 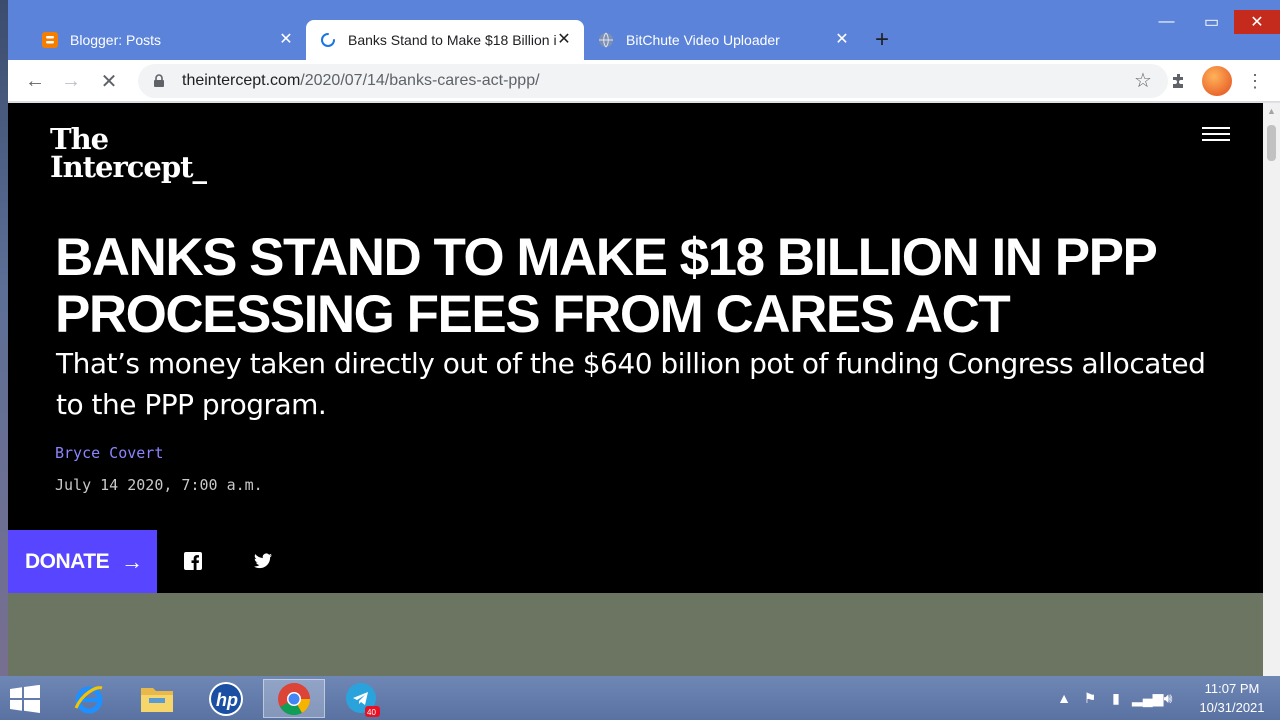 What do you see at coordinates (157, 698) in the screenshot?
I see `file-explorer-icon` at bounding box center [157, 698].